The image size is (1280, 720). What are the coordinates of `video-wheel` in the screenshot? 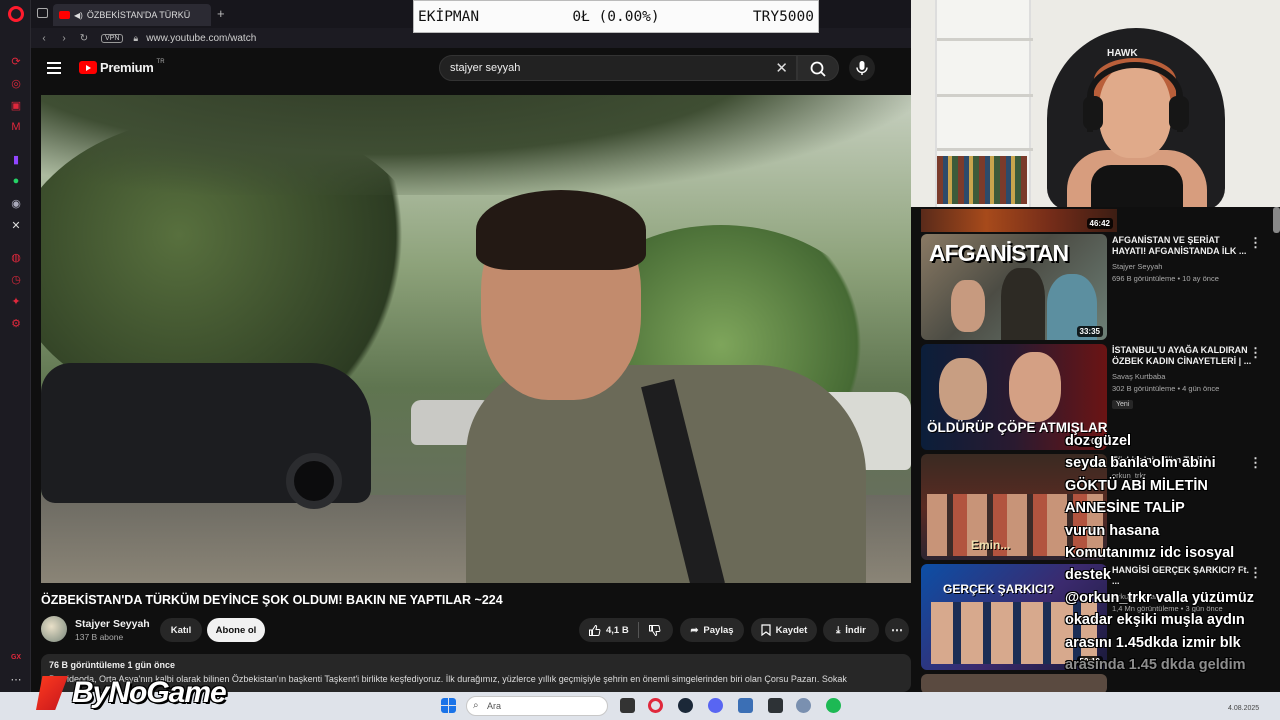 It's located at (314, 481).